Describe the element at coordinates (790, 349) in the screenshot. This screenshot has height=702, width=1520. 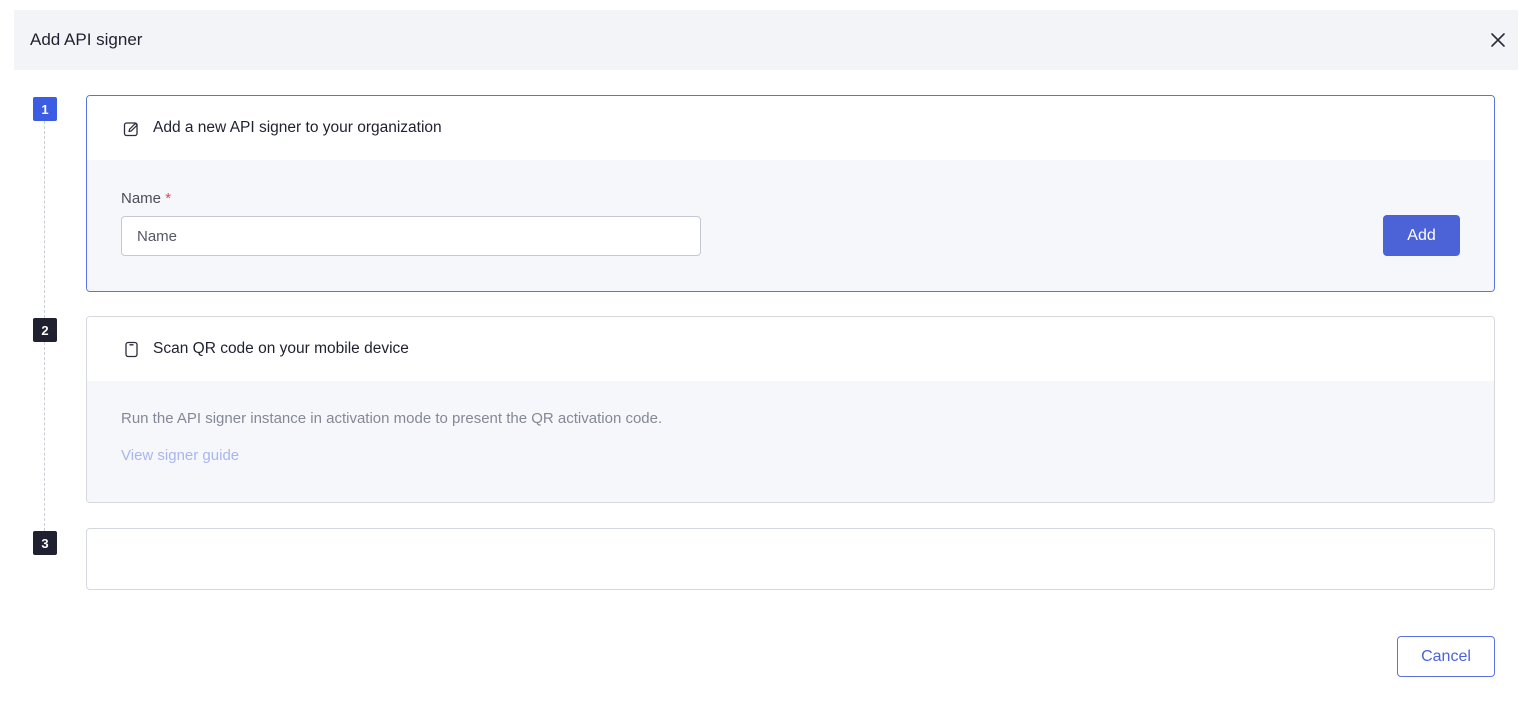
I see `step-2-header: Scan QR code on your mobile device` at that location.